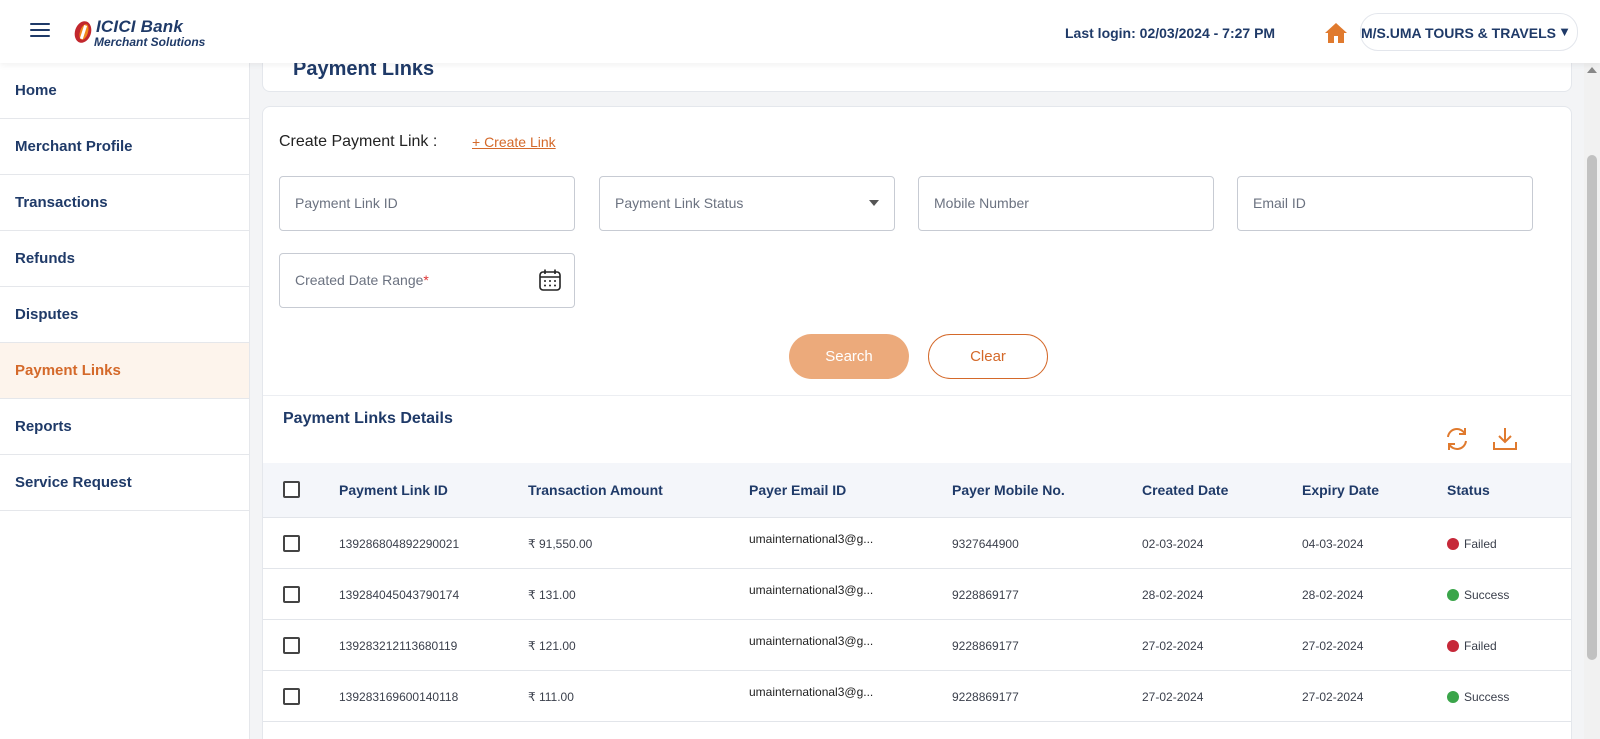  I want to click on sidebar-item-refunds: Refunds, so click(124, 259).